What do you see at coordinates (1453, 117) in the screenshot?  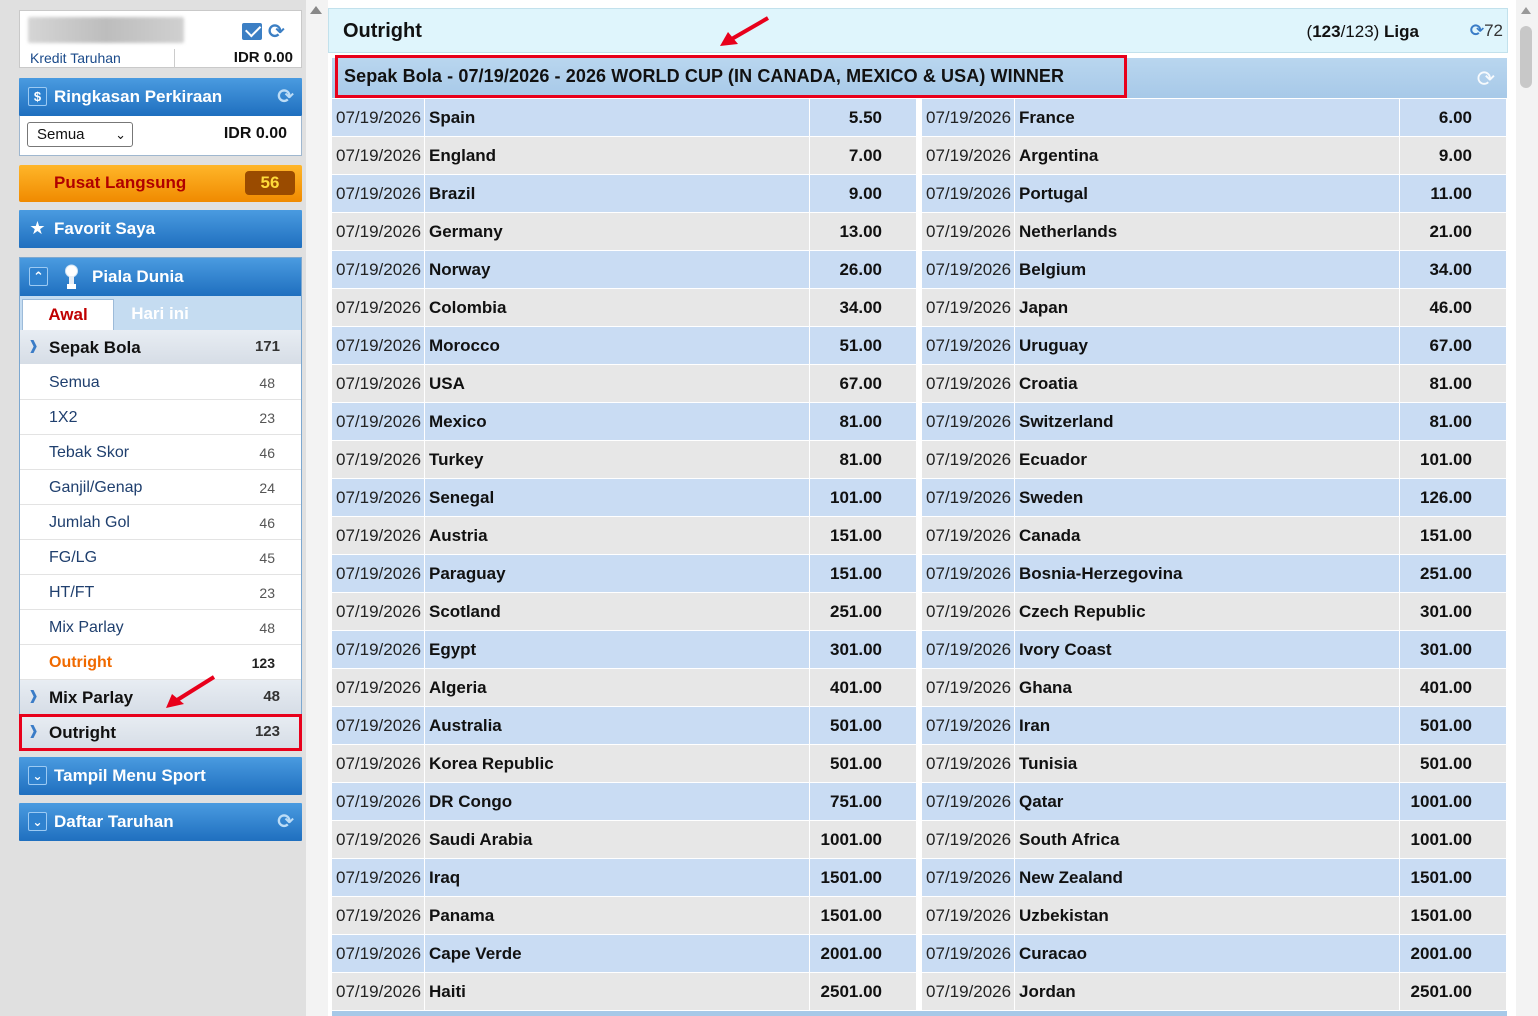 I see `odds-cell: 6.00` at bounding box center [1453, 117].